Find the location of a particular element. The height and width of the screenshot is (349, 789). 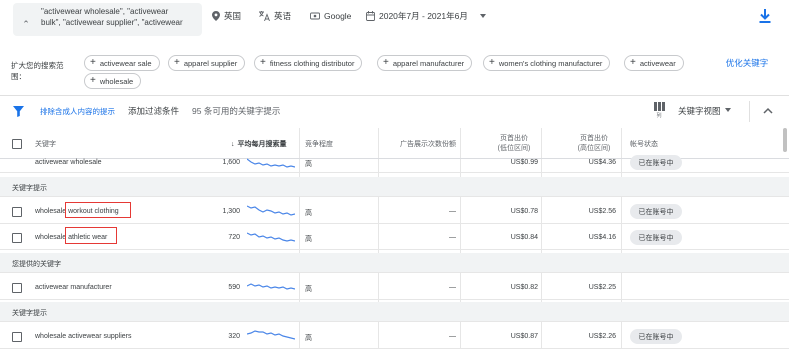

date-range-filter: 2020年7月 - 2021年6月 is located at coordinates (426, 16).